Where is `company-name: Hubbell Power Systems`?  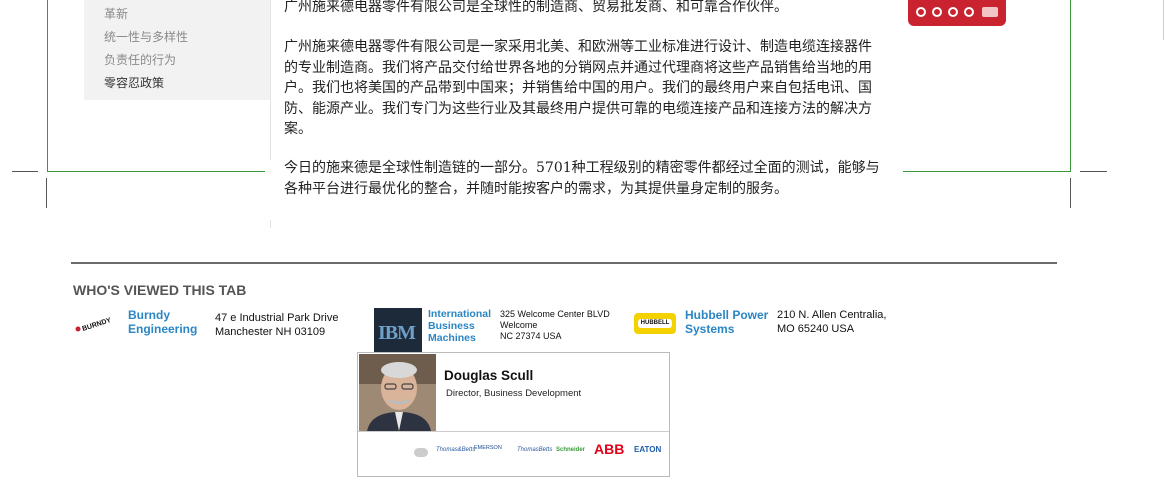
company-name: Hubbell Power Systems is located at coordinates (726, 322).